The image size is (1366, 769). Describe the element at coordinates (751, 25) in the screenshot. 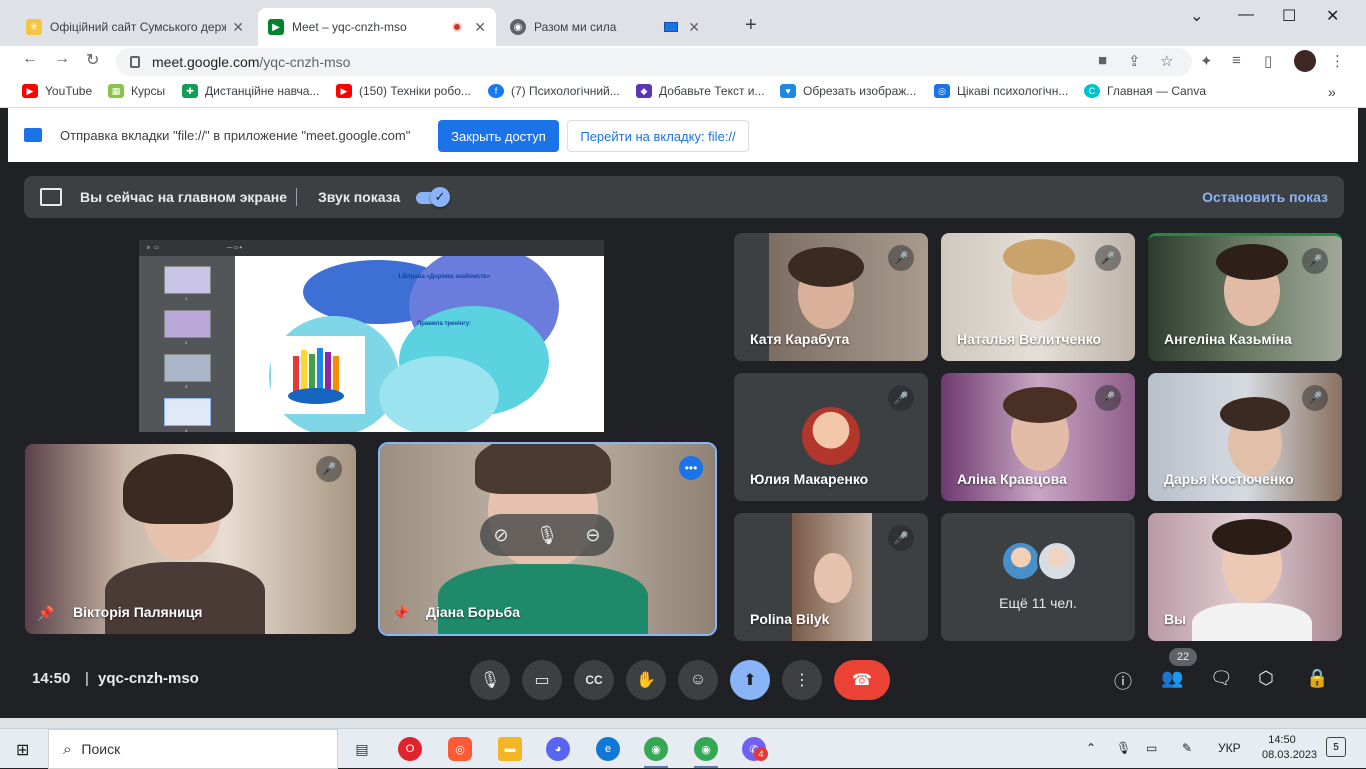

I see `new-tab-button: +` at that location.